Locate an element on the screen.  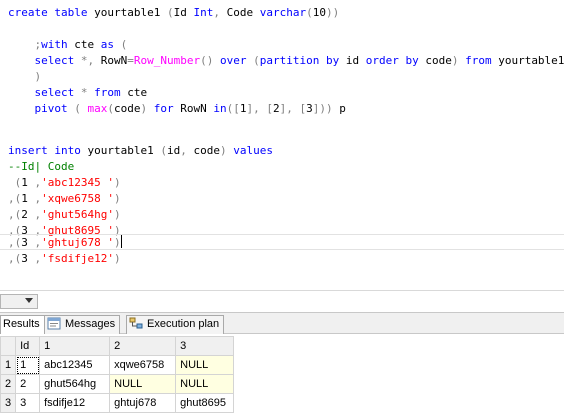
code-line-value-row: ,(1 ,'xqwe6758 ') is located at coordinates (64, 199).